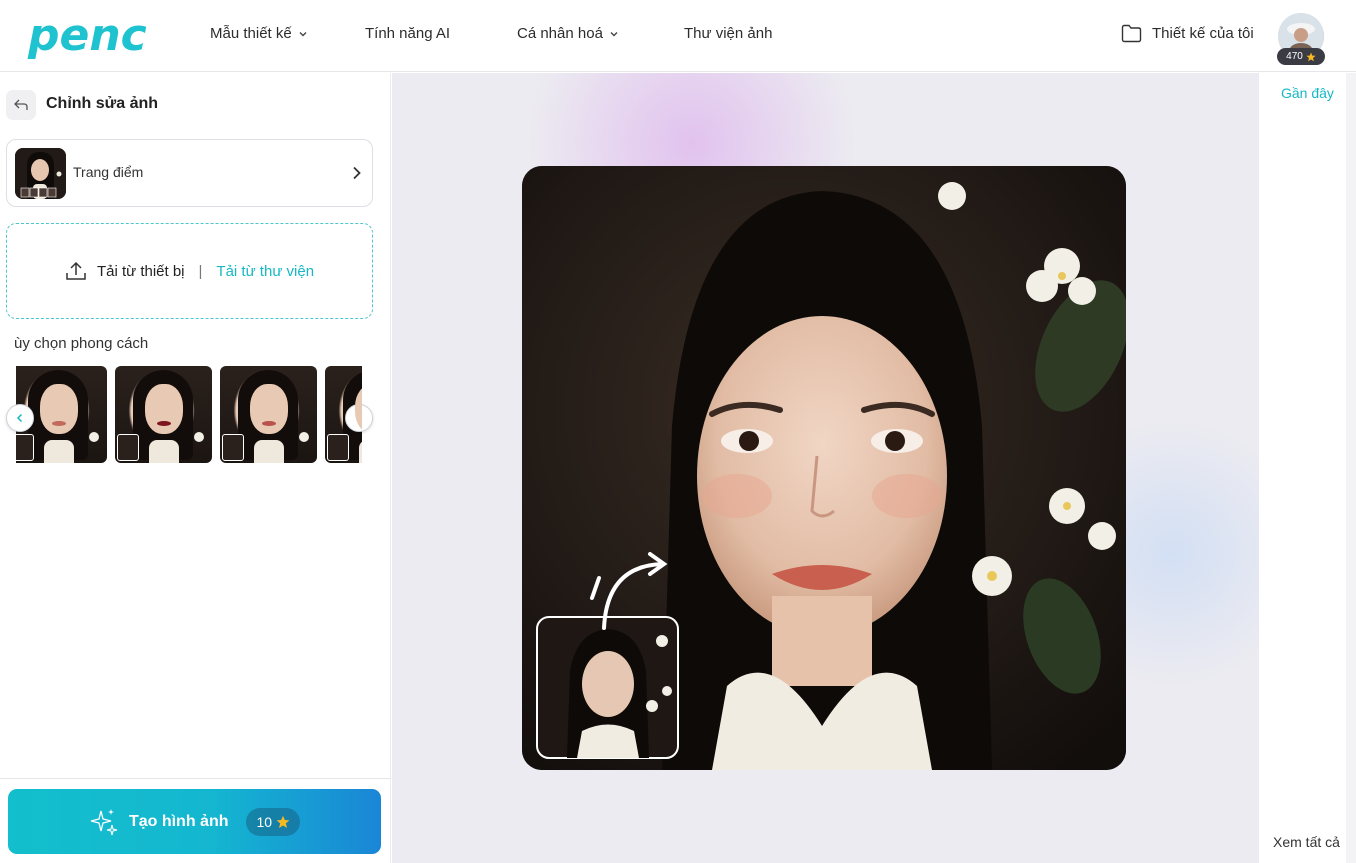 The width and height of the screenshot is (1356, 863). I want to click on chevron-left-icon, so click(19, 418).